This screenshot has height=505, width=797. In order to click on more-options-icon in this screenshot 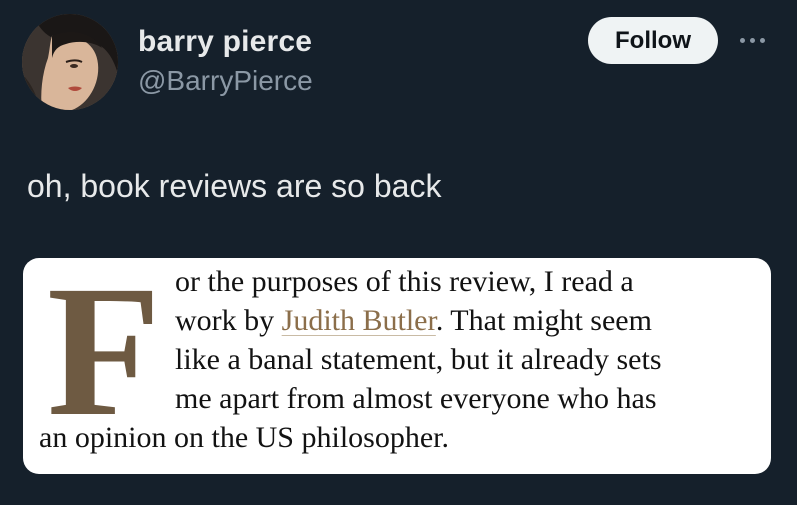, I will do `click(752, 40)`.